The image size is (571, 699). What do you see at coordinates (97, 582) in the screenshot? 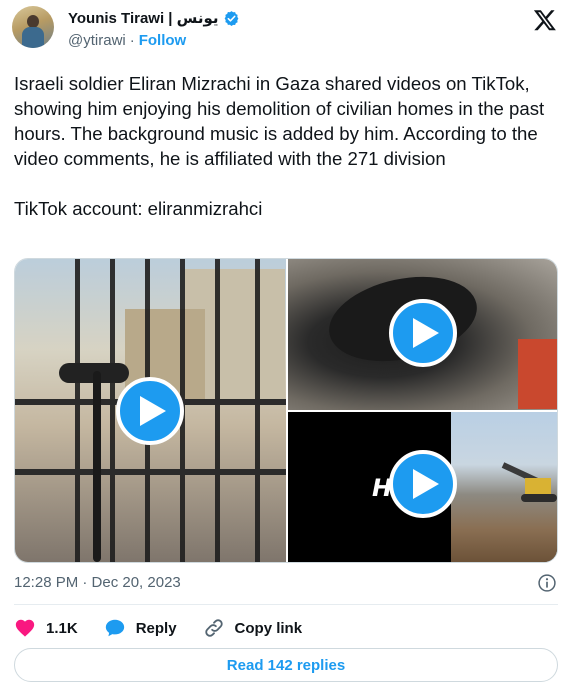
I see `timestamp: 12:28 PM · Dec 20, 2023` at bounding box center [97, 582].